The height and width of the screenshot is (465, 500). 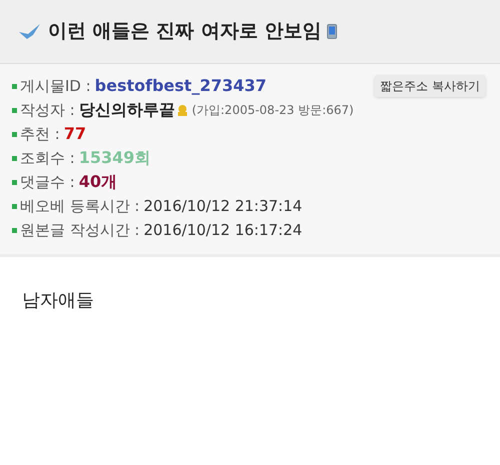 I want to click on field-label: 원본글 작성시간 :, so click(x=80, y=230).